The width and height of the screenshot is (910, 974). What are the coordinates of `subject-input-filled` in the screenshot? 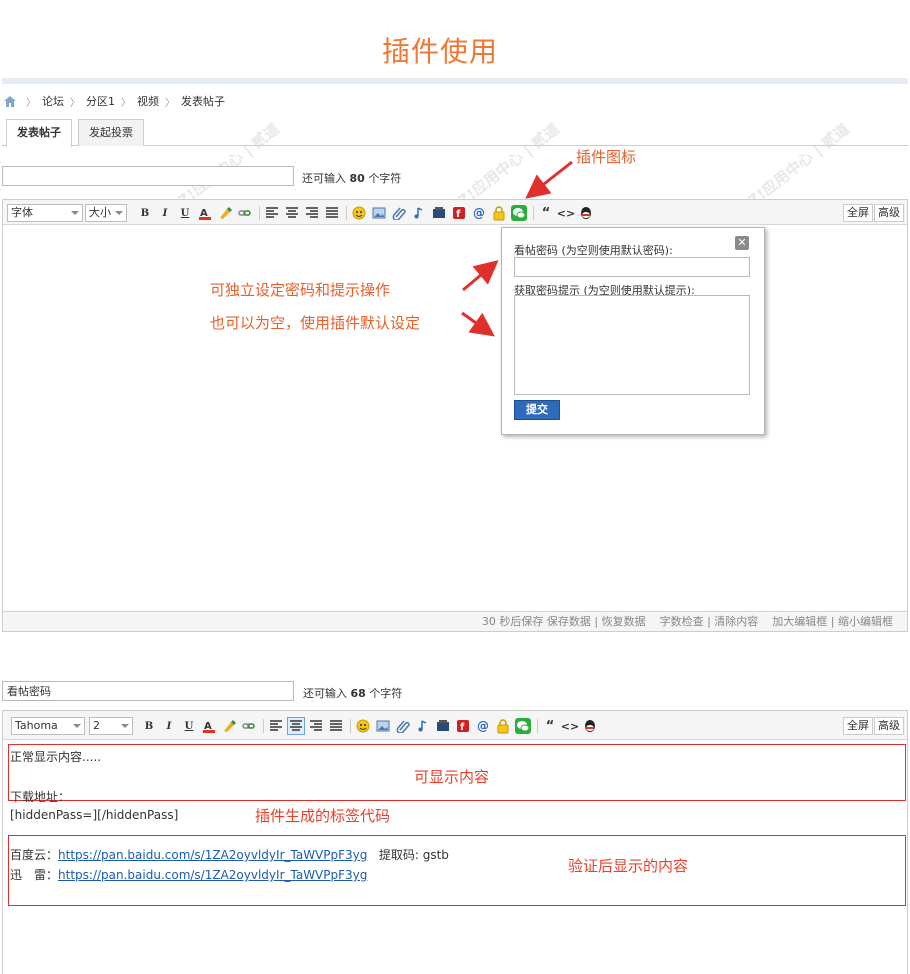 It's located at (148, 691).